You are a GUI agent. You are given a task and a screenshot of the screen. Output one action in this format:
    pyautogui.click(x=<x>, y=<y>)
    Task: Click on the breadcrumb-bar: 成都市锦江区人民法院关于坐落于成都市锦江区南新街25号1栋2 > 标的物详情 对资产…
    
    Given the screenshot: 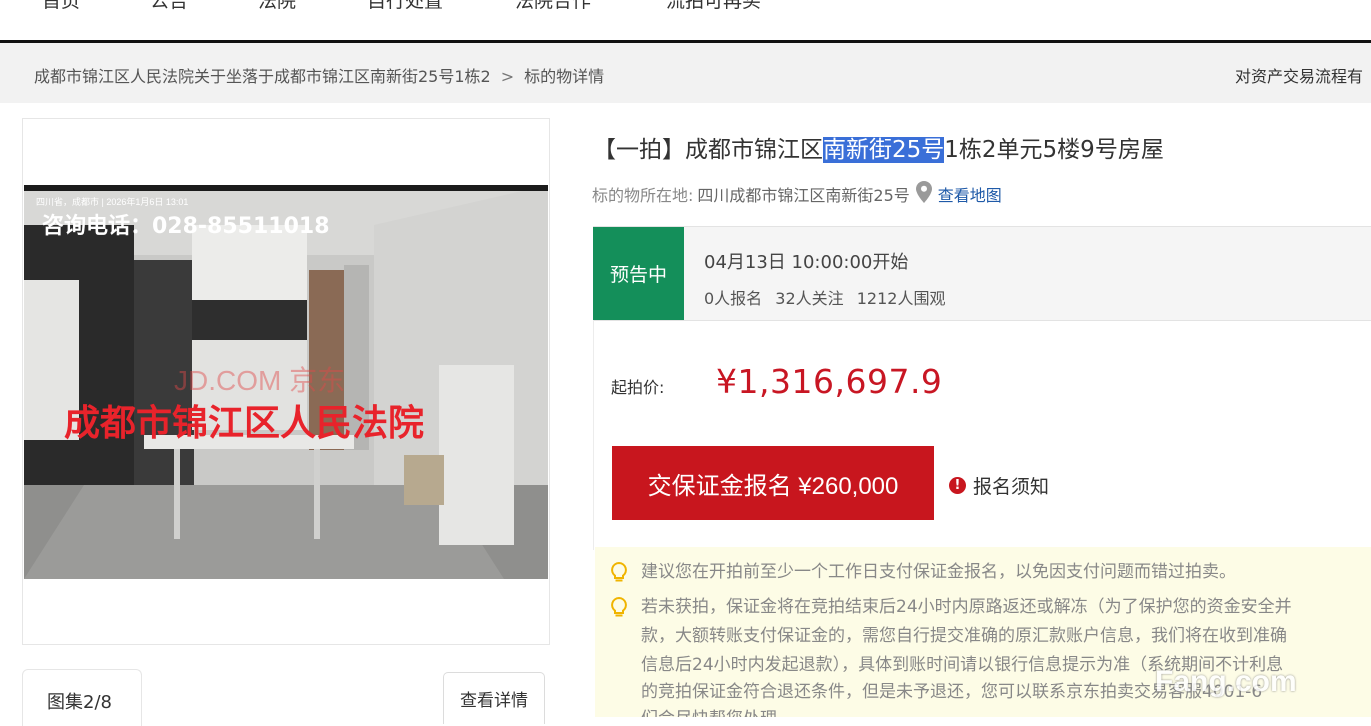 What is the action you would take?
    pyautogui.click(x=685, y=73)
    